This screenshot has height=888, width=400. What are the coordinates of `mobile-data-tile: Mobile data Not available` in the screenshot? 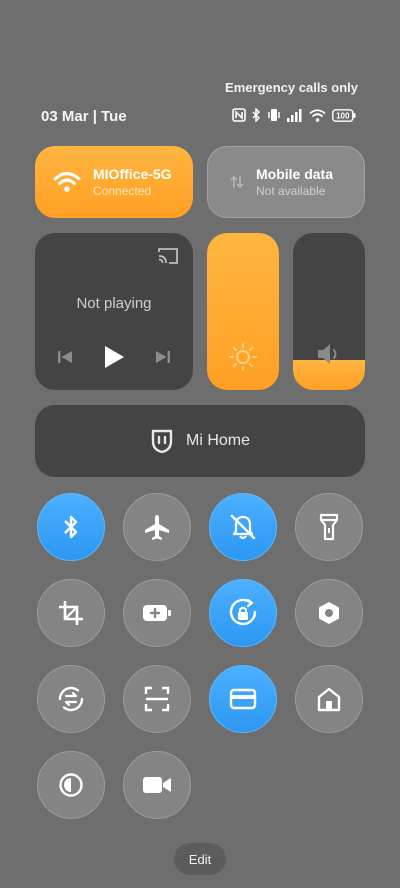 It's located at (286, 182).